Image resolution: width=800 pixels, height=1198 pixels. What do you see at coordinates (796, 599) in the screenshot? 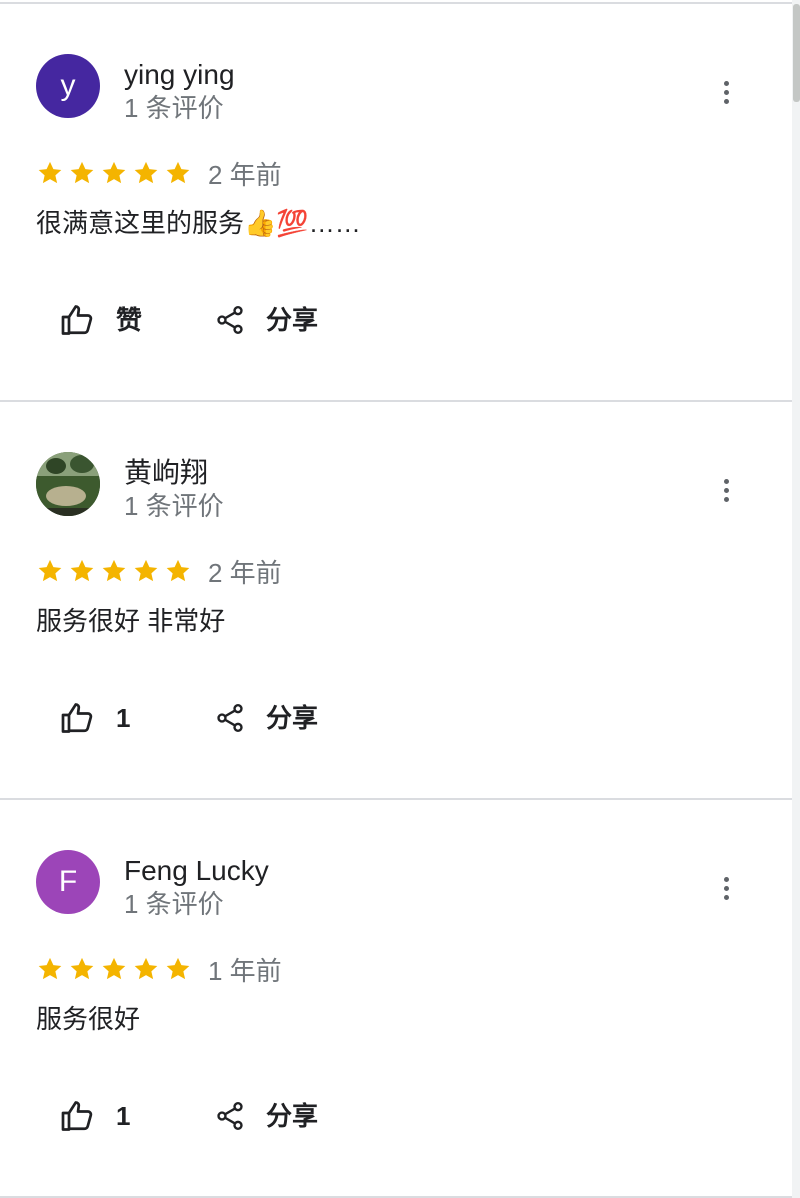
I see `scrollbar` at bounding box center [796, 599].